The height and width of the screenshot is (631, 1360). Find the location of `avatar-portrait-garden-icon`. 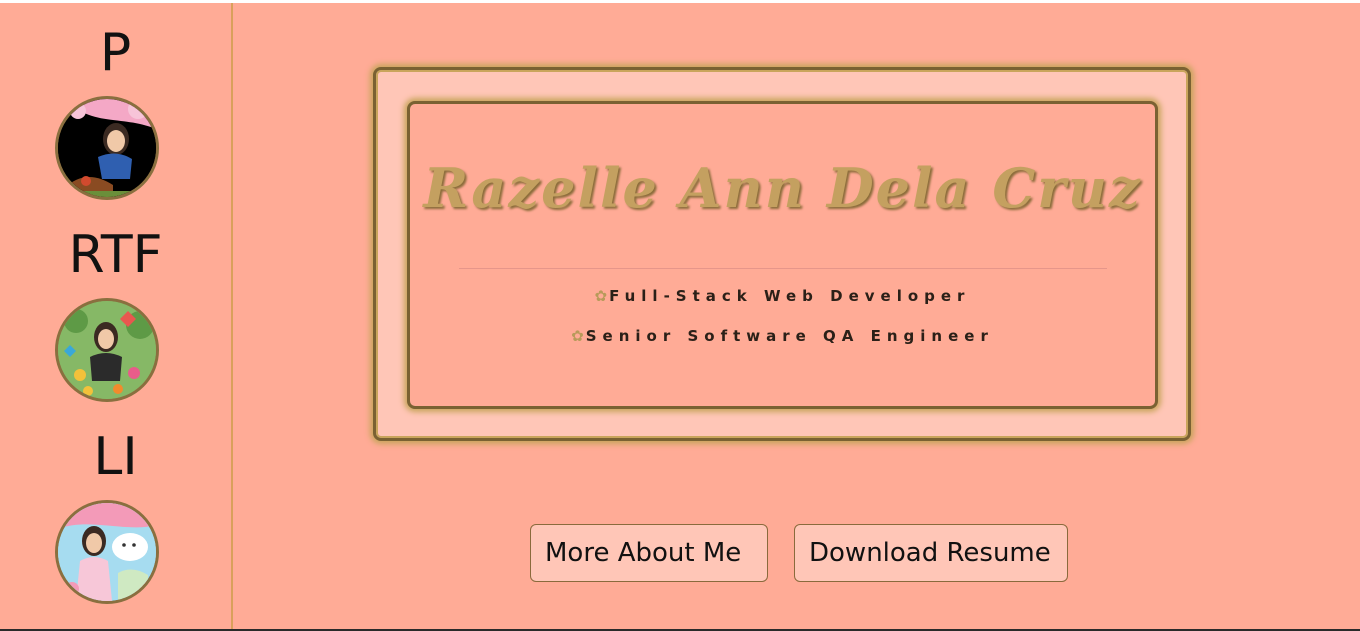

avatar-portrait-garden-icon is located at coordinates (107, 350).